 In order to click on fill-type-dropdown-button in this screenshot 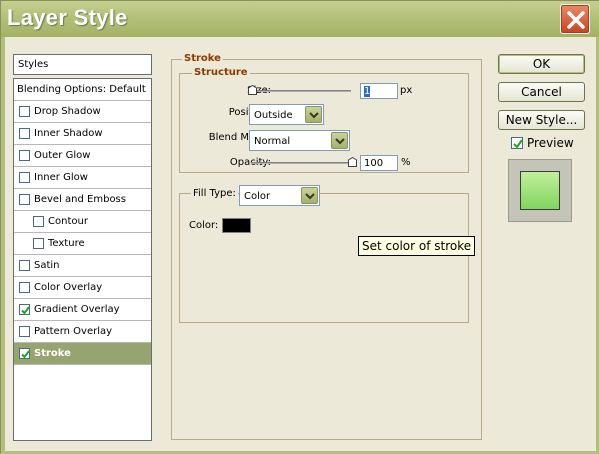, I will do `click(309, 195)`.